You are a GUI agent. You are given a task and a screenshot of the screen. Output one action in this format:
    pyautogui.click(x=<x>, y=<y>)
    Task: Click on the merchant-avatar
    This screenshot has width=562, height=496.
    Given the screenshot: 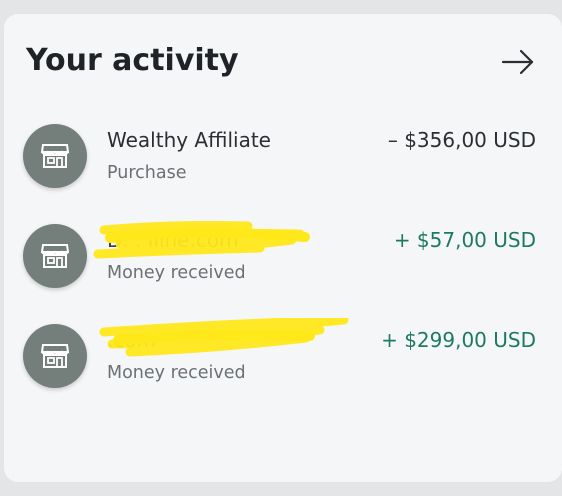 What is the action you would take?
    pyautogui.click(x=55, y=156)
    